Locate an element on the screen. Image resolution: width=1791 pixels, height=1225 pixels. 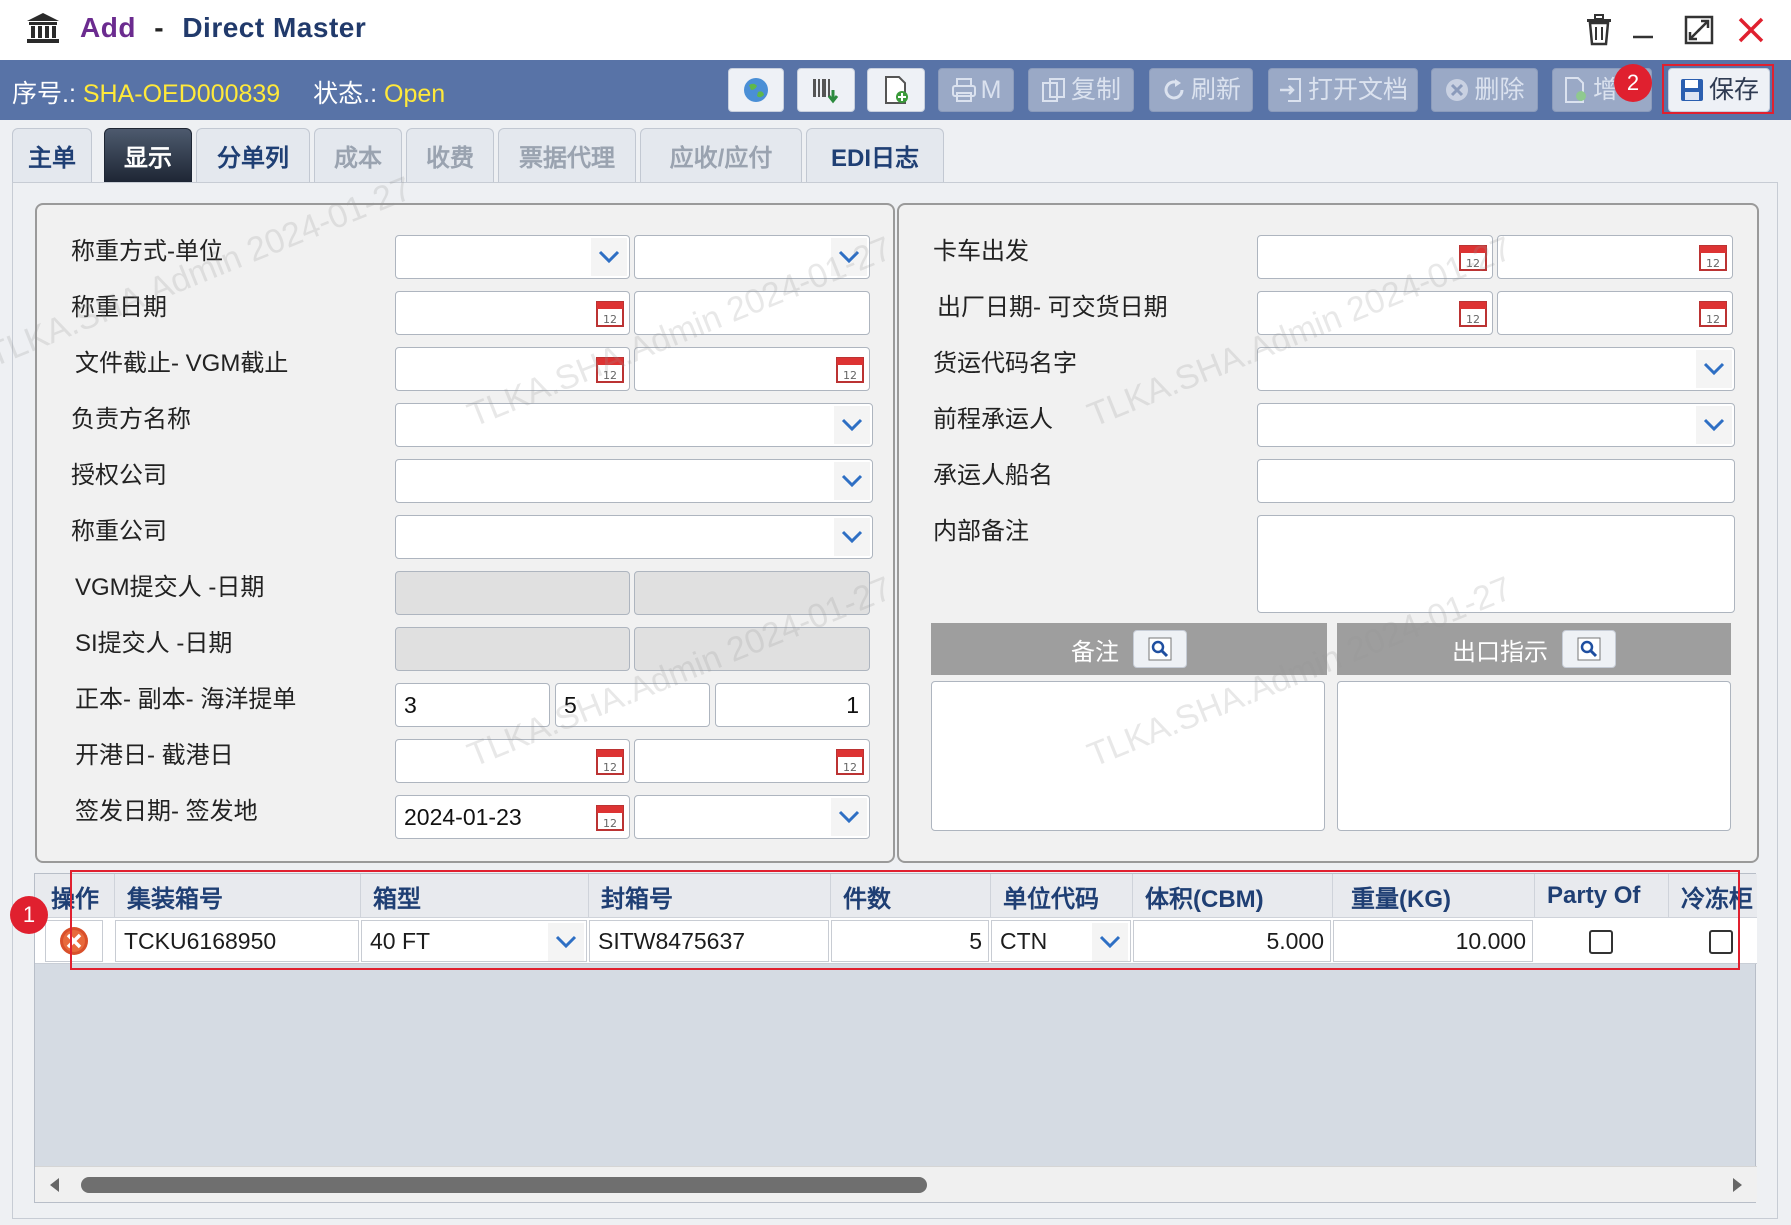
tab-house-list: 分单列 is located at coordinates (253, 155).